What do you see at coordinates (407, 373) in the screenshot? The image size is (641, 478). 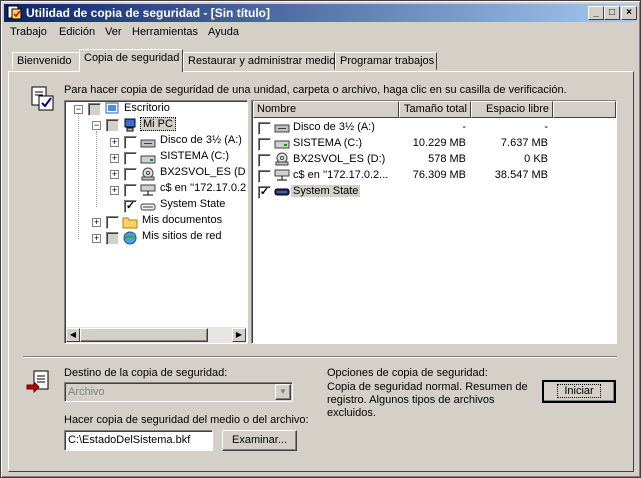 I see `options-label: Opciones de copia de seguridad:` at bounding box center [407, 373].